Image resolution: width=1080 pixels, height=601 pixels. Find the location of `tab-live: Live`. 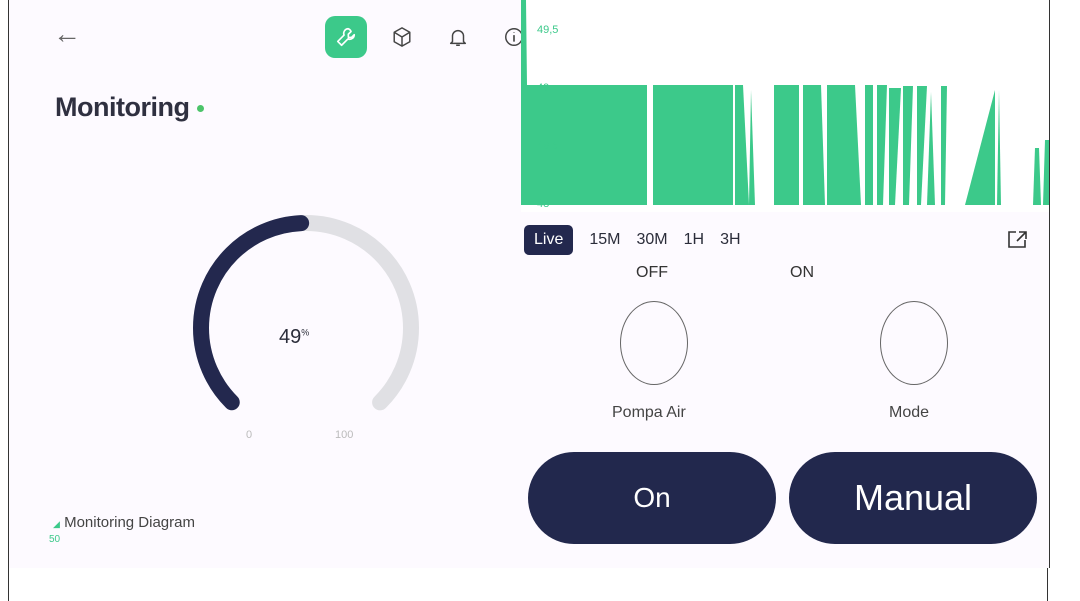

tab-live: Live is located at coordinates (549, 240).